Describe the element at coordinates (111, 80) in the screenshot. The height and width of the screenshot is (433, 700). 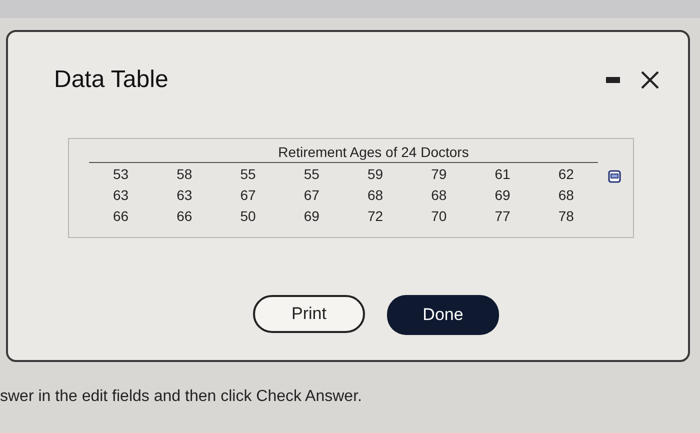
I see `dialog-title: Data Table` at that location.